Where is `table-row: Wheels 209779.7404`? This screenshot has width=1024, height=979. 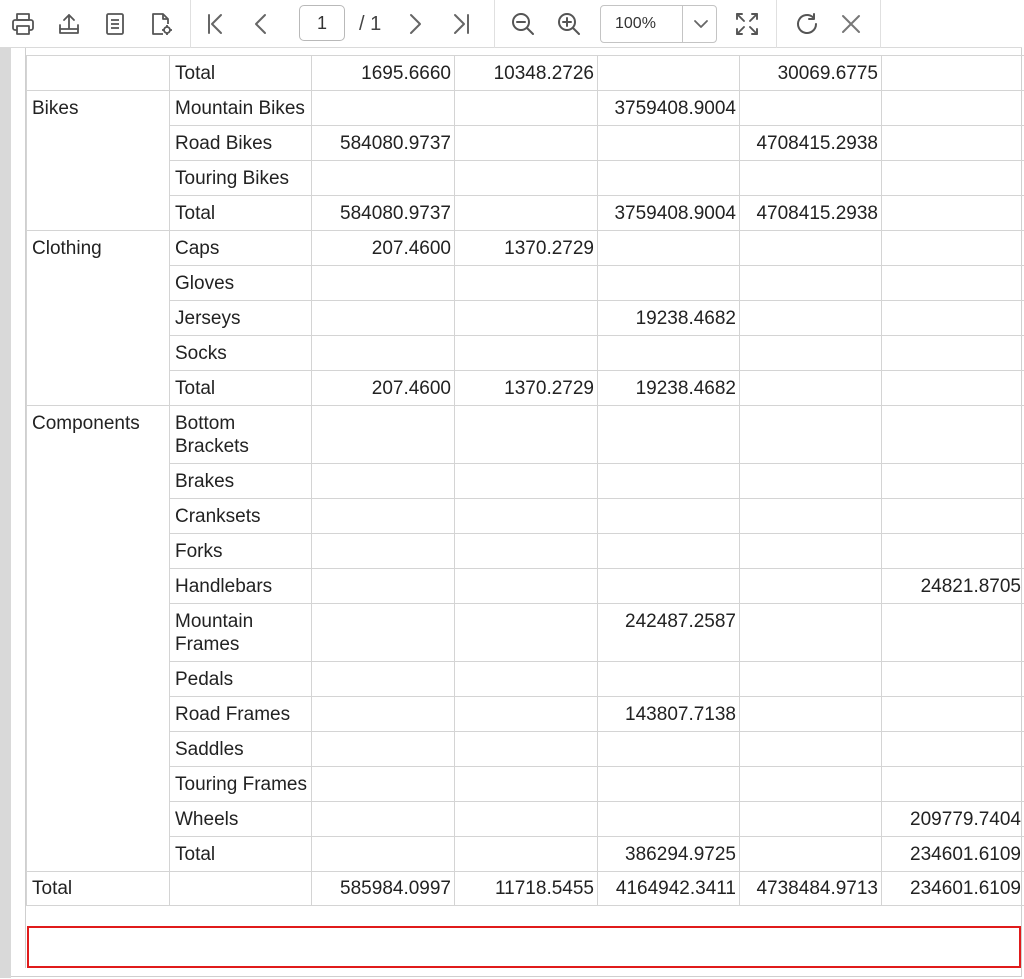 table-row: Wheels 209779.7404 is located at coordinates (525, 819).